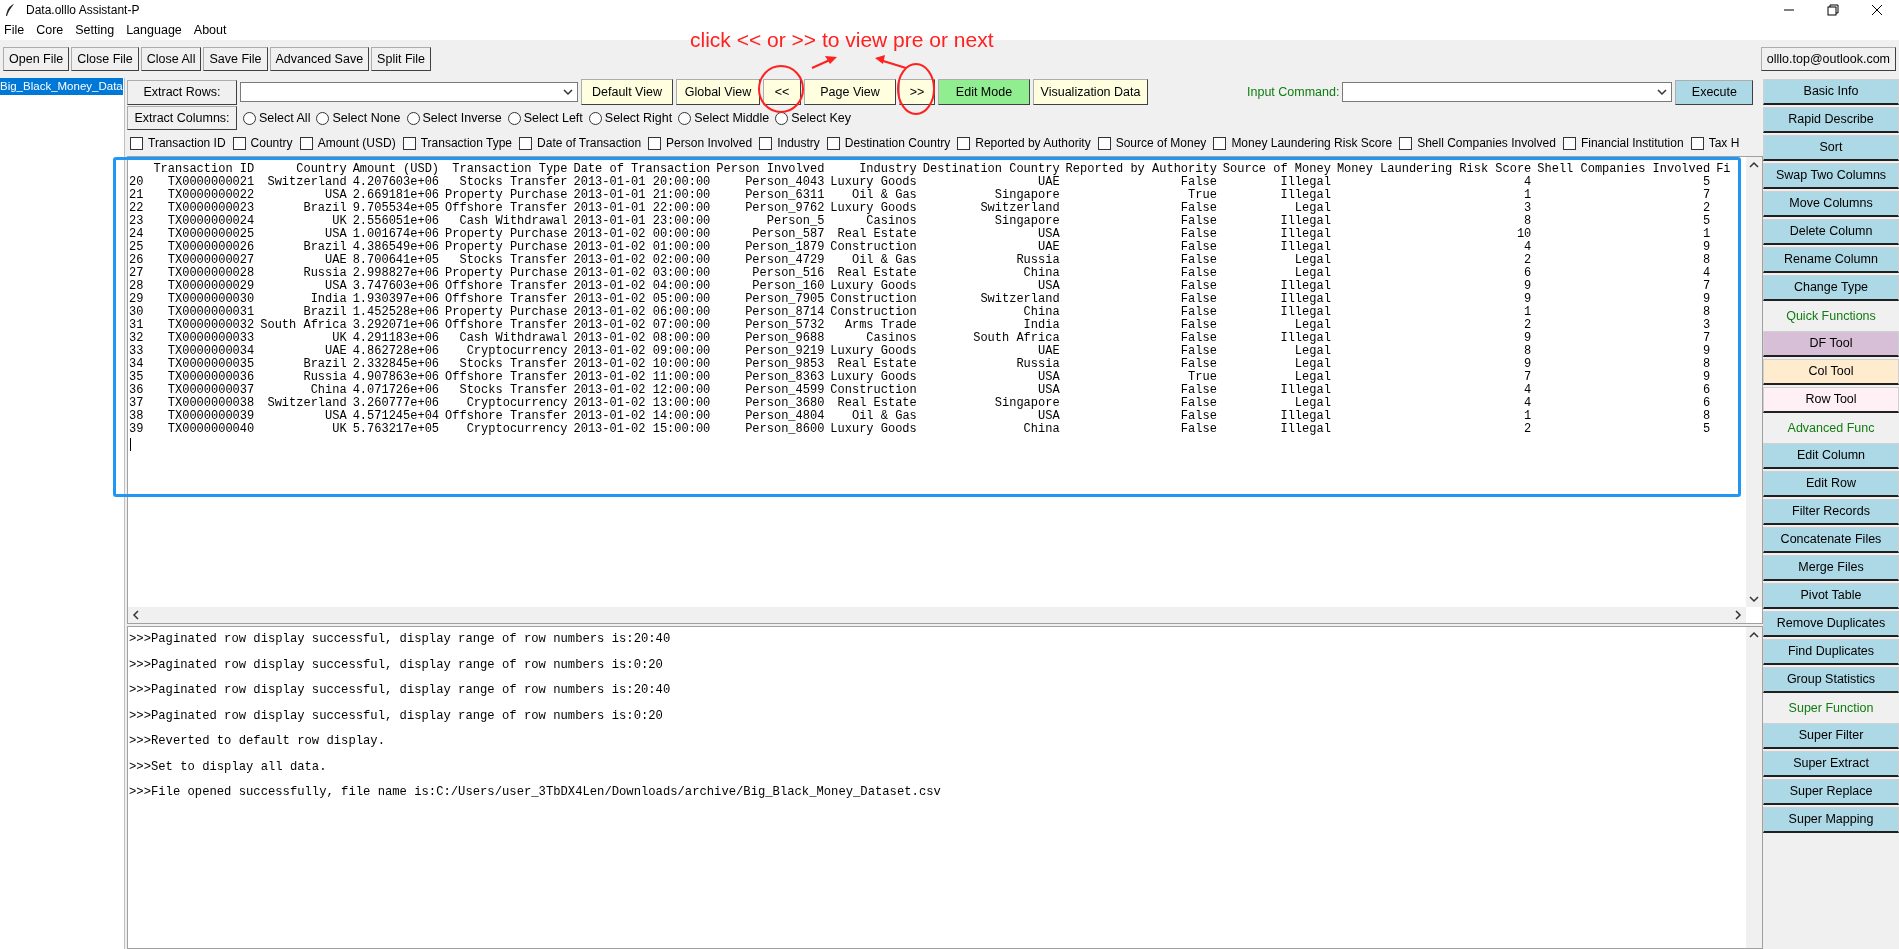 This screenshot has width=1899, height=949. What do you see at coordinates (171, 59) in the screenshot?
I see `toolbar-button: Close All` at bounding box center [171, 59].